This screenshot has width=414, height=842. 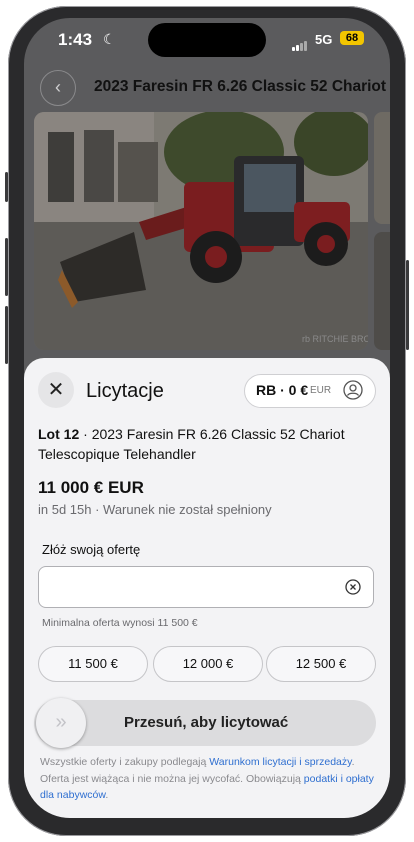 I want to click on swipe-to-bid-slider: » Przesuń, aby licytować, so click(x=205, y=723).